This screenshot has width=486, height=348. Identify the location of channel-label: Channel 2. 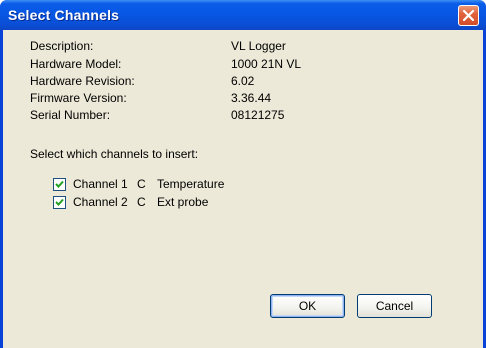
(100, 202).